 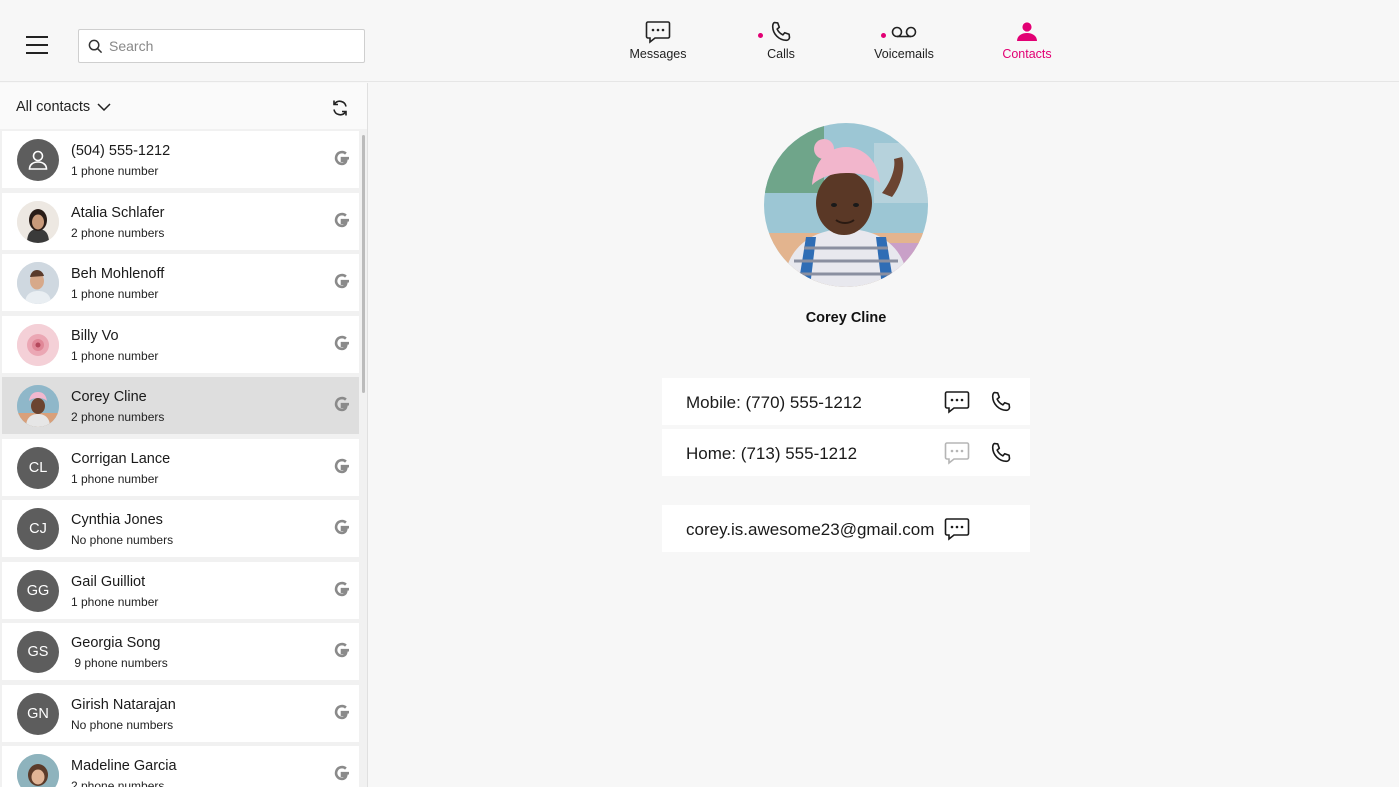 I want to click on tab-voicemails: Voicemails, so click(x=904, y=43).